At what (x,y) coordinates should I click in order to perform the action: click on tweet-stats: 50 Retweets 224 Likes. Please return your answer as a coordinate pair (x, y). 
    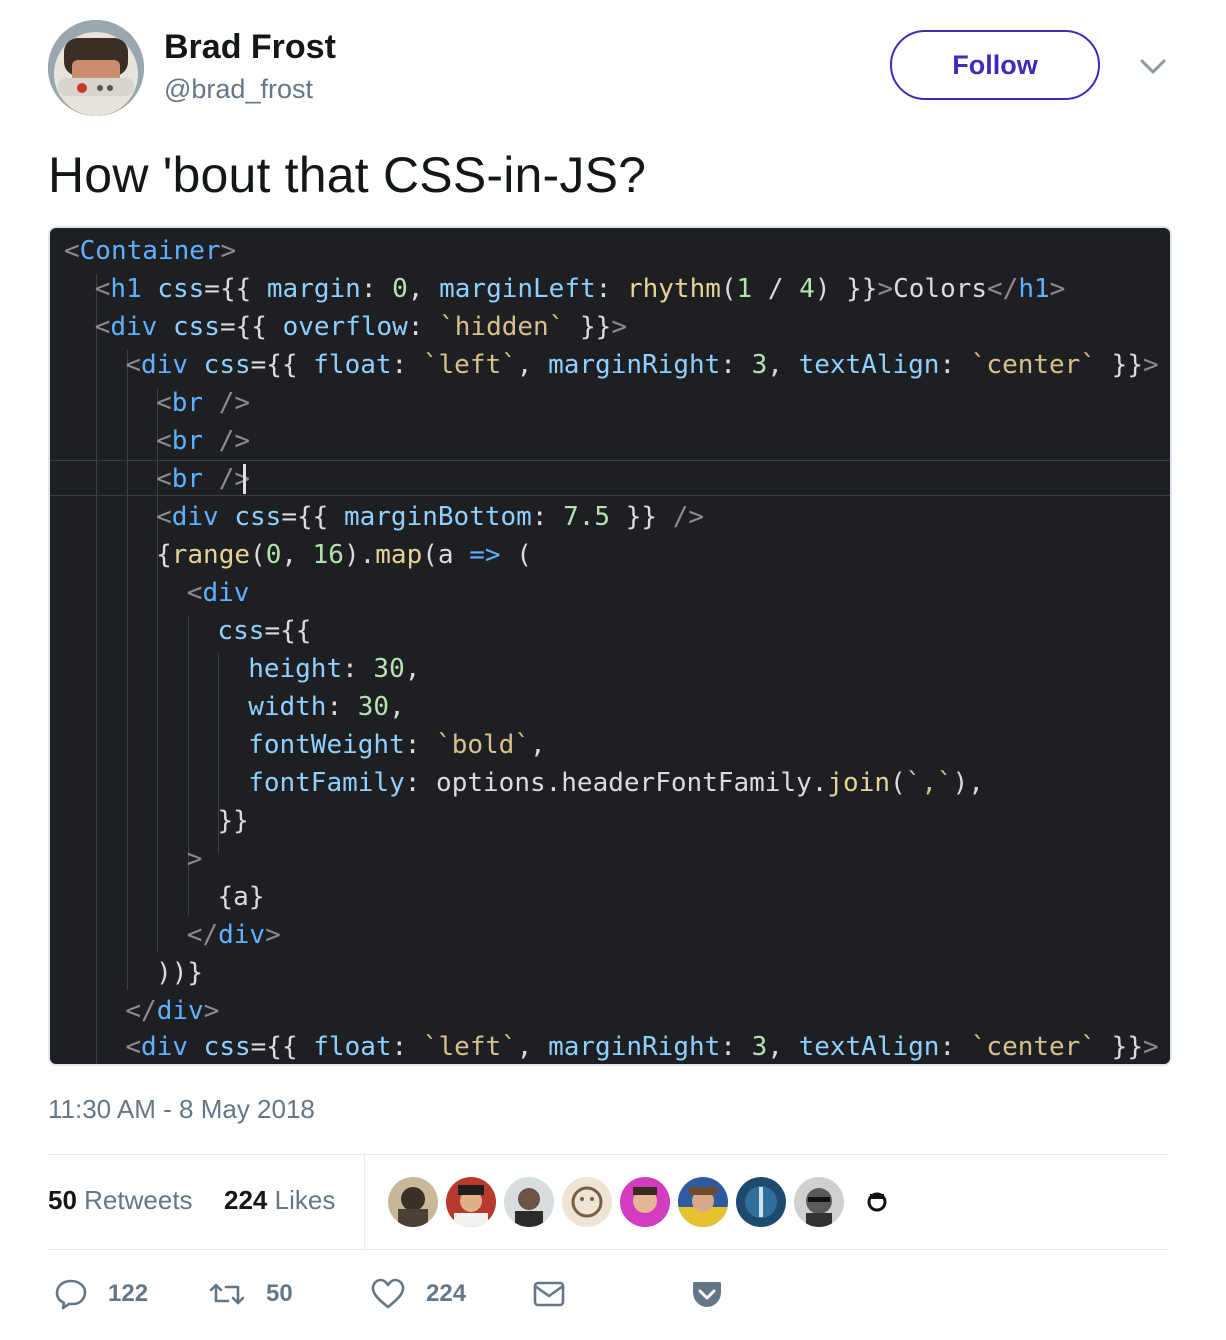
    Looking at the image, I should click on (608, 1202).